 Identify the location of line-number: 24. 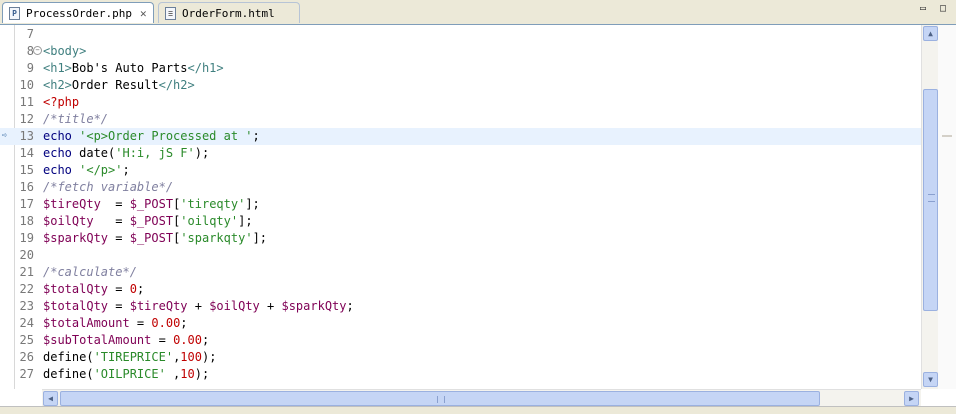
(26, 323).